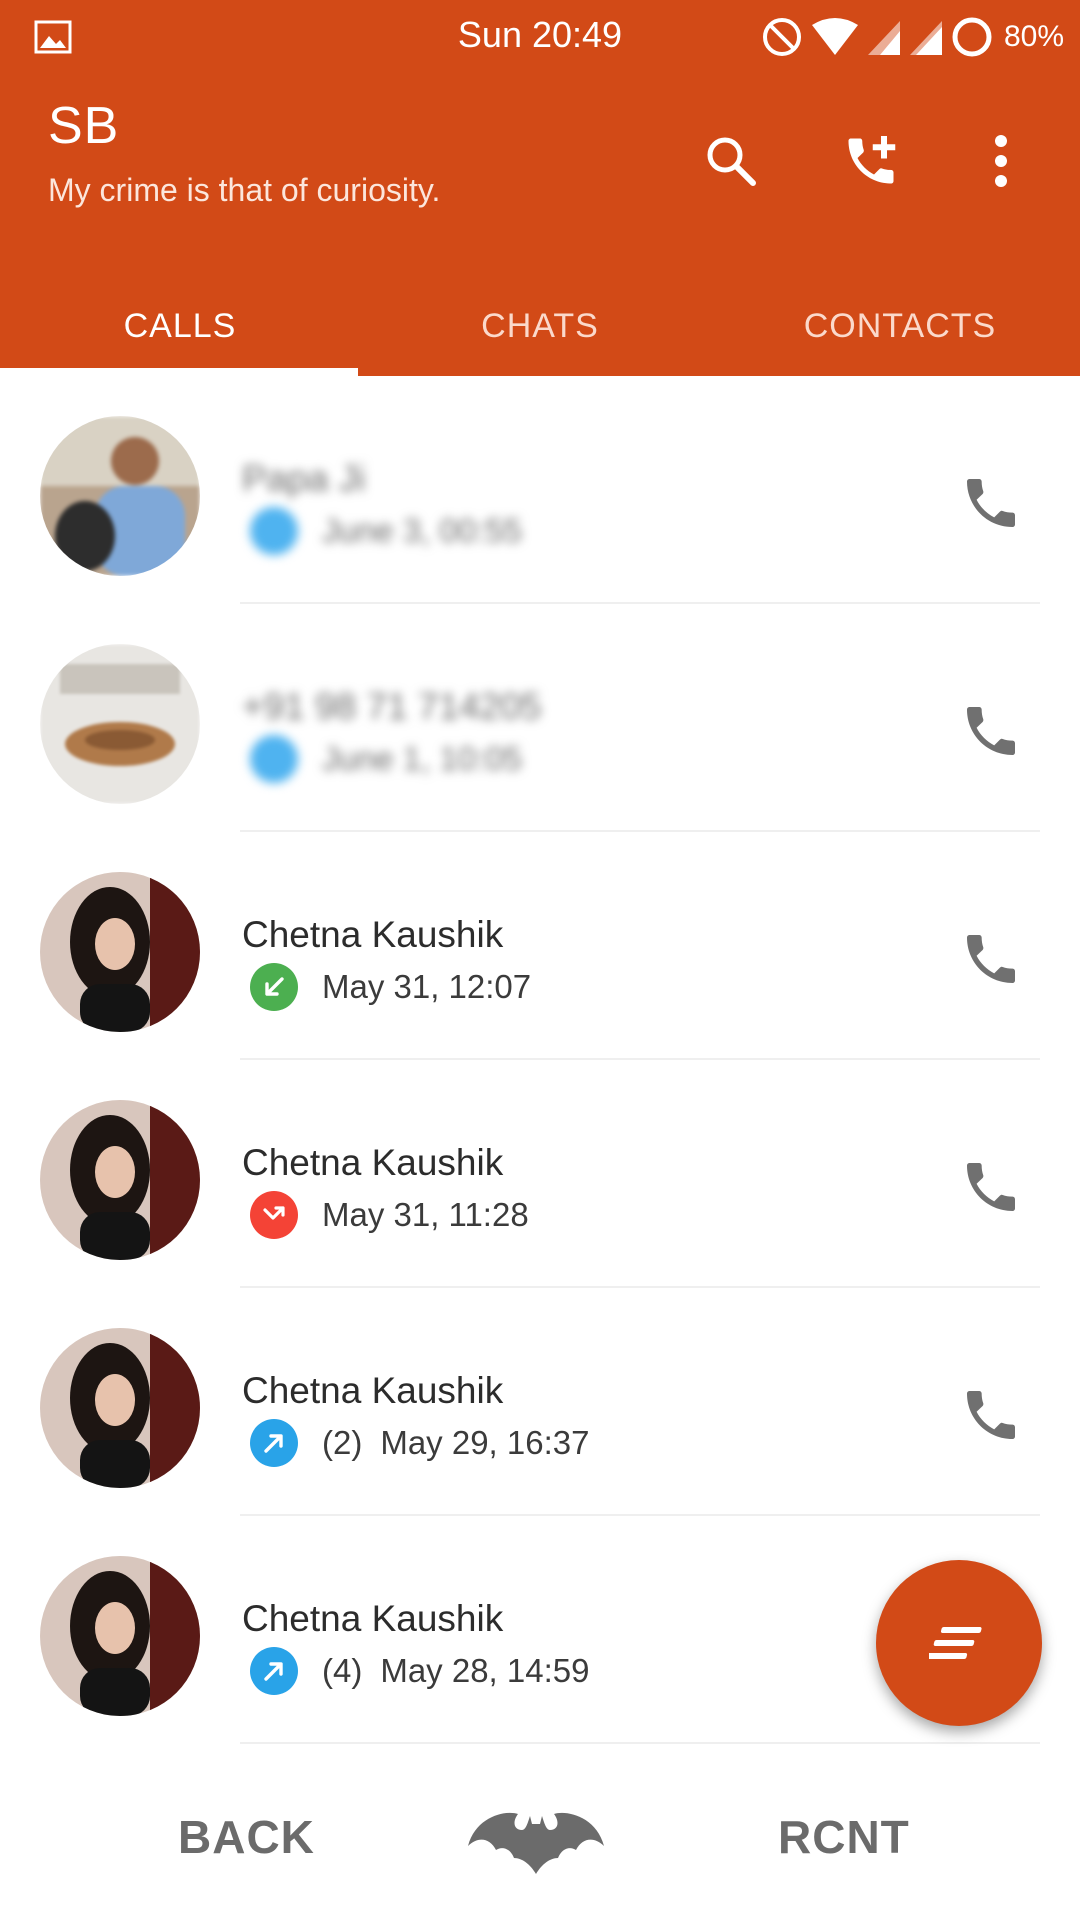  Describe the element at coordinates (244, 190) in the screenshot. I see `app-subtitle: My crime is that of curiosity.` at that location.